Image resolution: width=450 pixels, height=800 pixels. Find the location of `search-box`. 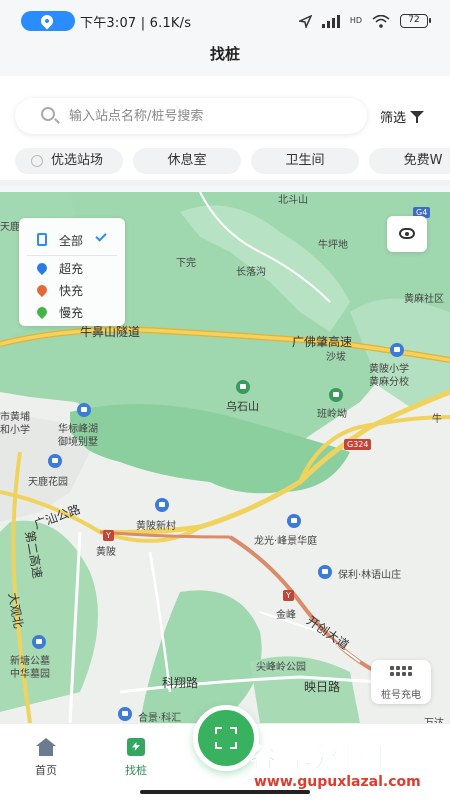

search-box is located at coordinates (191, 116).